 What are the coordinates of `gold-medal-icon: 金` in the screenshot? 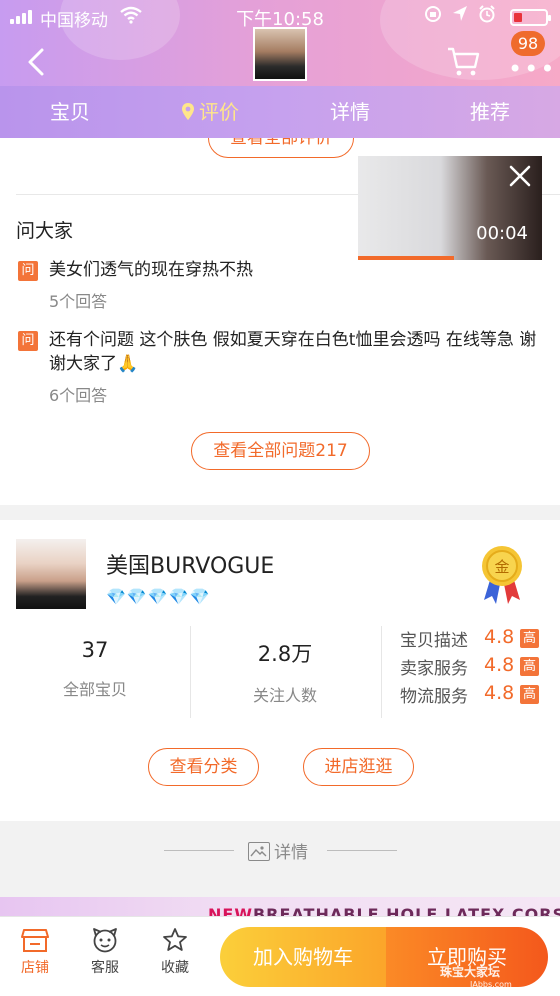 It's located at (502, 575).